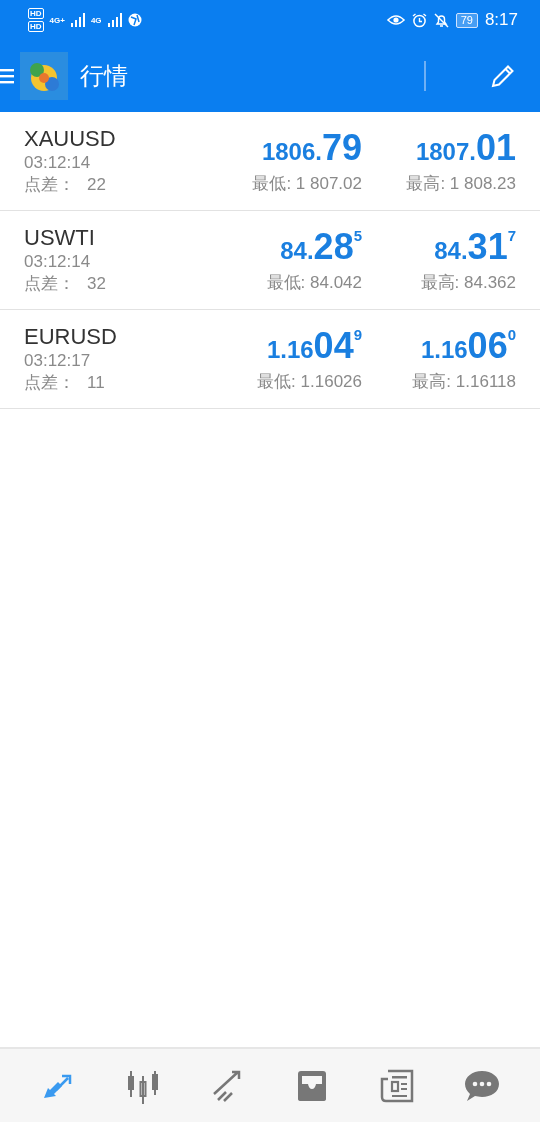  I want to click on spread-value: 11, so click(96, 383).